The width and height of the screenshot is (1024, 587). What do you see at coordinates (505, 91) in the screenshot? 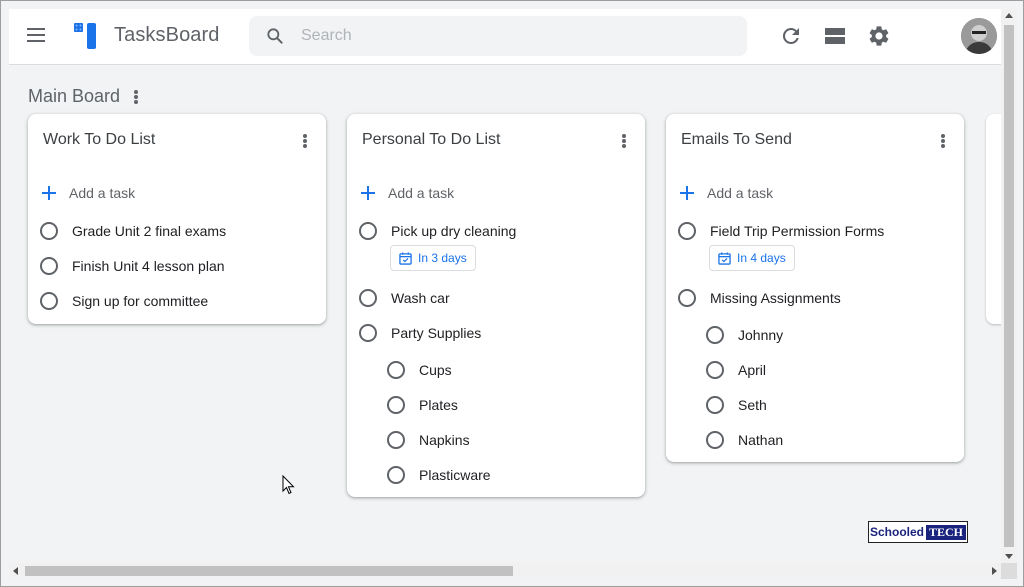
I see `board-bar: Main Board` at bounding box center [505, 91].